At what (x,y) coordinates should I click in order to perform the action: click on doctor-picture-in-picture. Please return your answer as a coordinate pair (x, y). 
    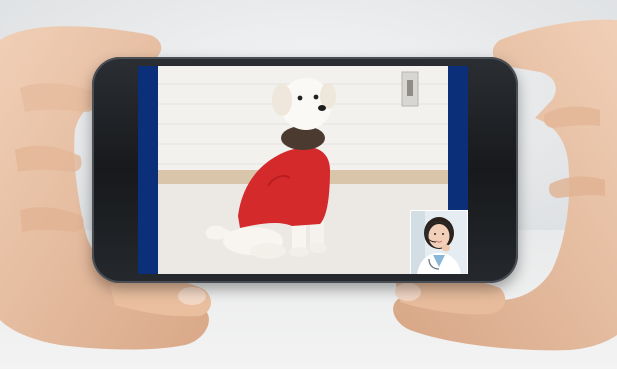
    Looking at the image, I should click on (439, 242).